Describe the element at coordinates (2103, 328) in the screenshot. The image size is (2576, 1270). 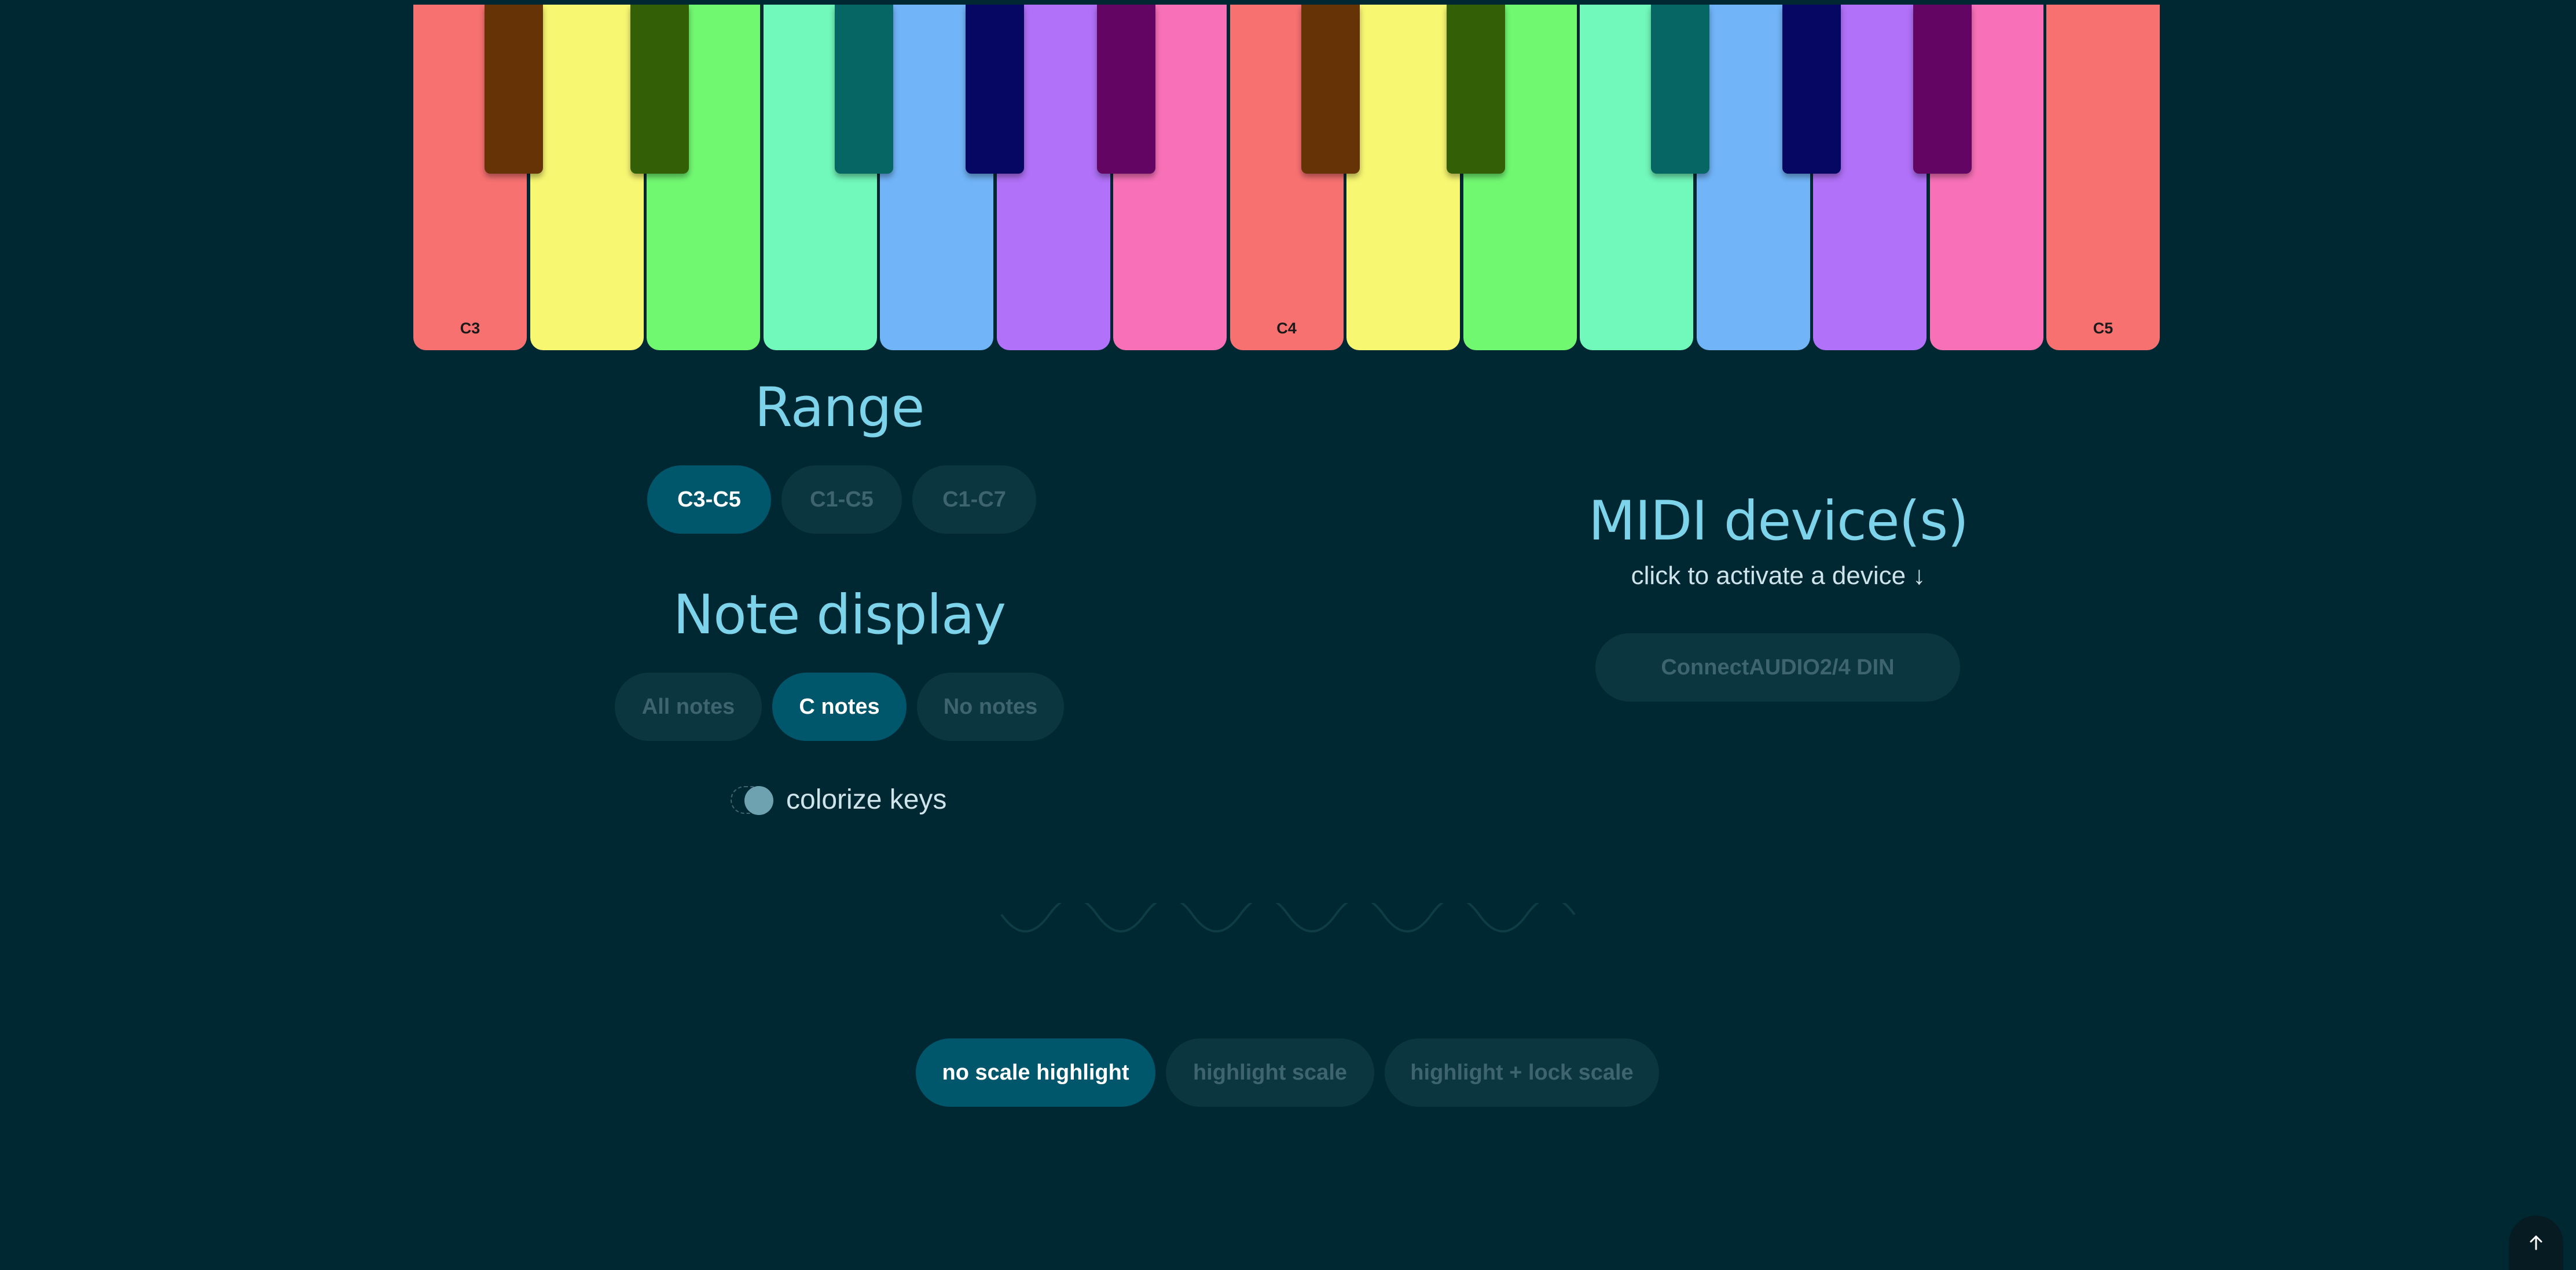
I see `note-label: C5` at that location.